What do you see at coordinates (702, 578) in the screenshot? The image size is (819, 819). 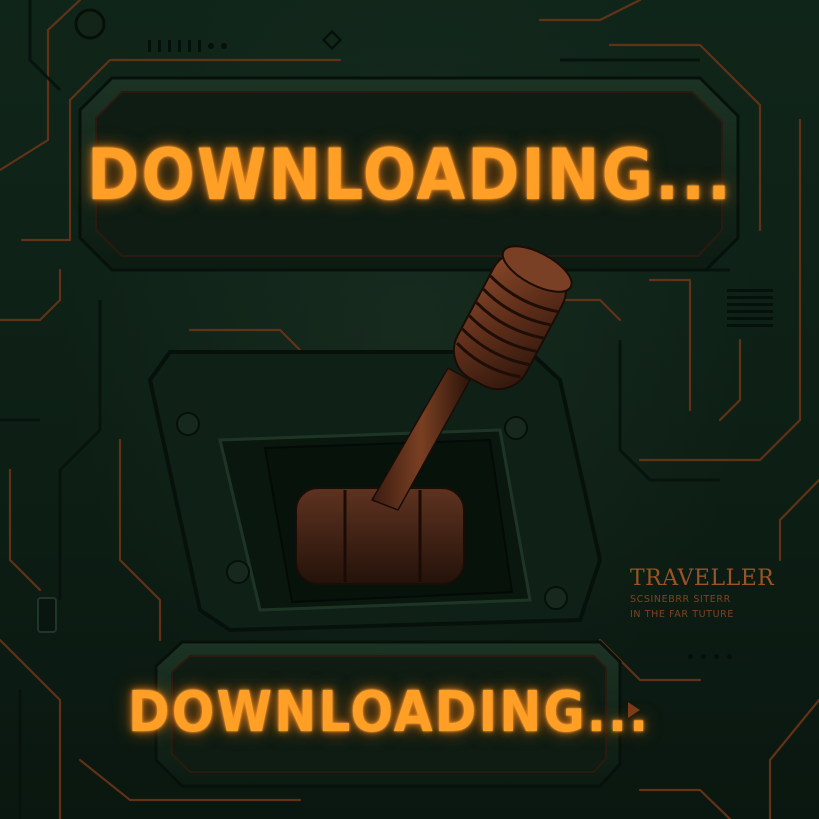 I see `brand-title: TRAVELLER` at bounding box center [702, 578].